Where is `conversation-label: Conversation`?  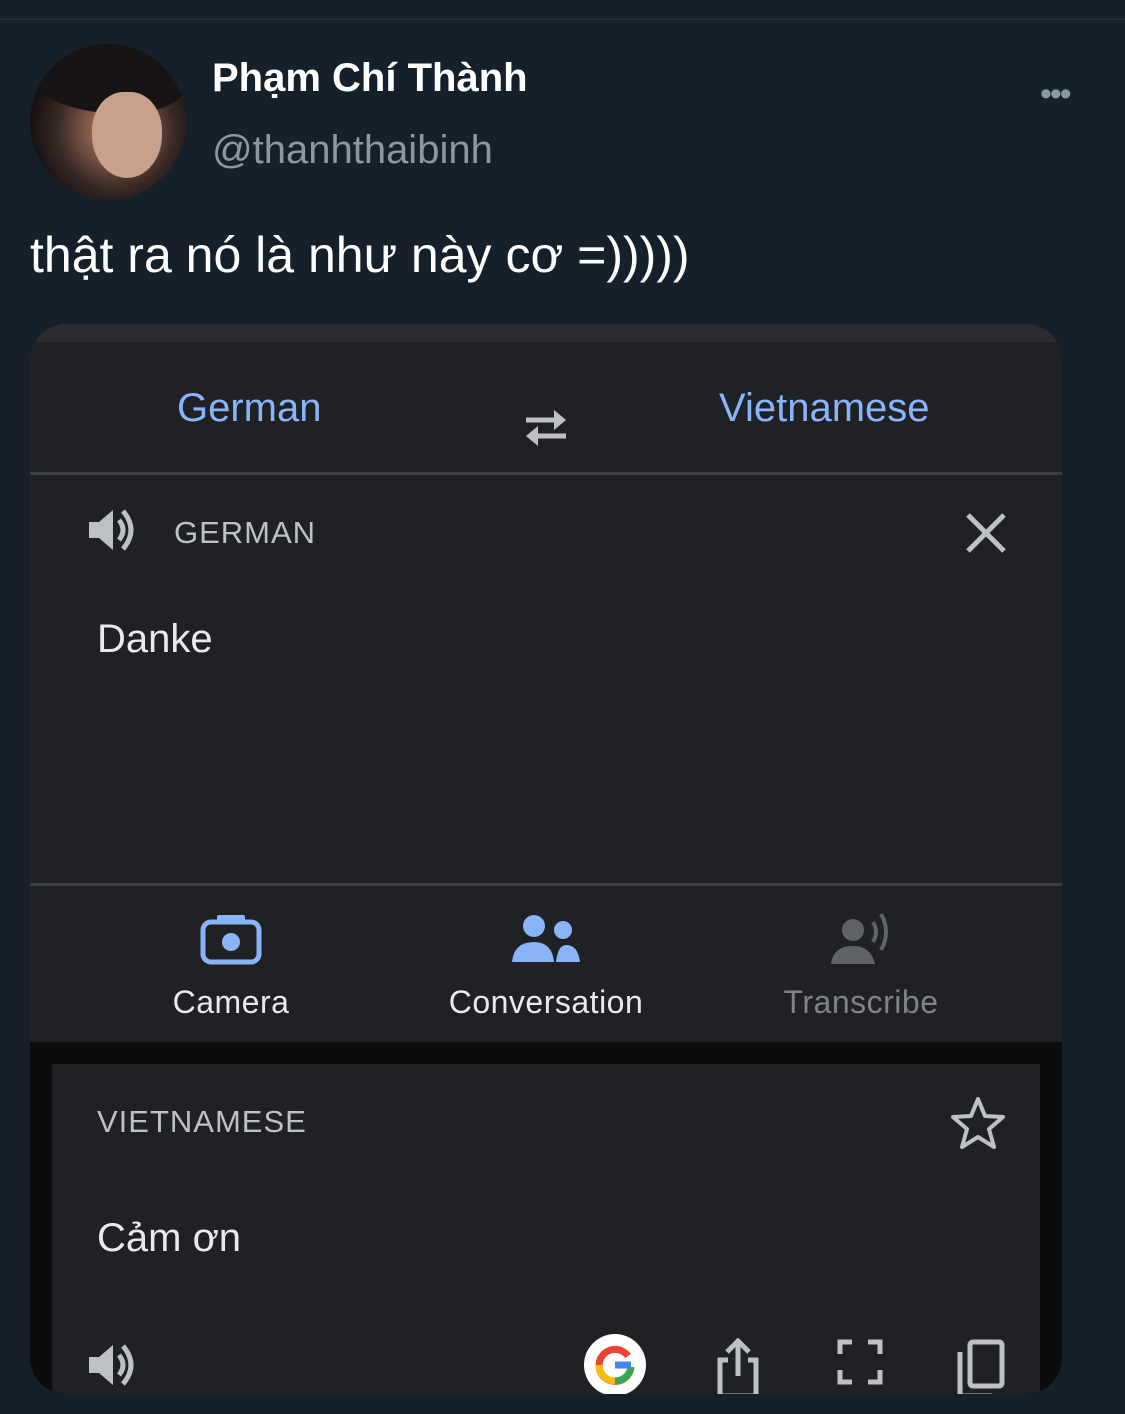
conversation-label: Conversation is located at coordinates (546, 1002).